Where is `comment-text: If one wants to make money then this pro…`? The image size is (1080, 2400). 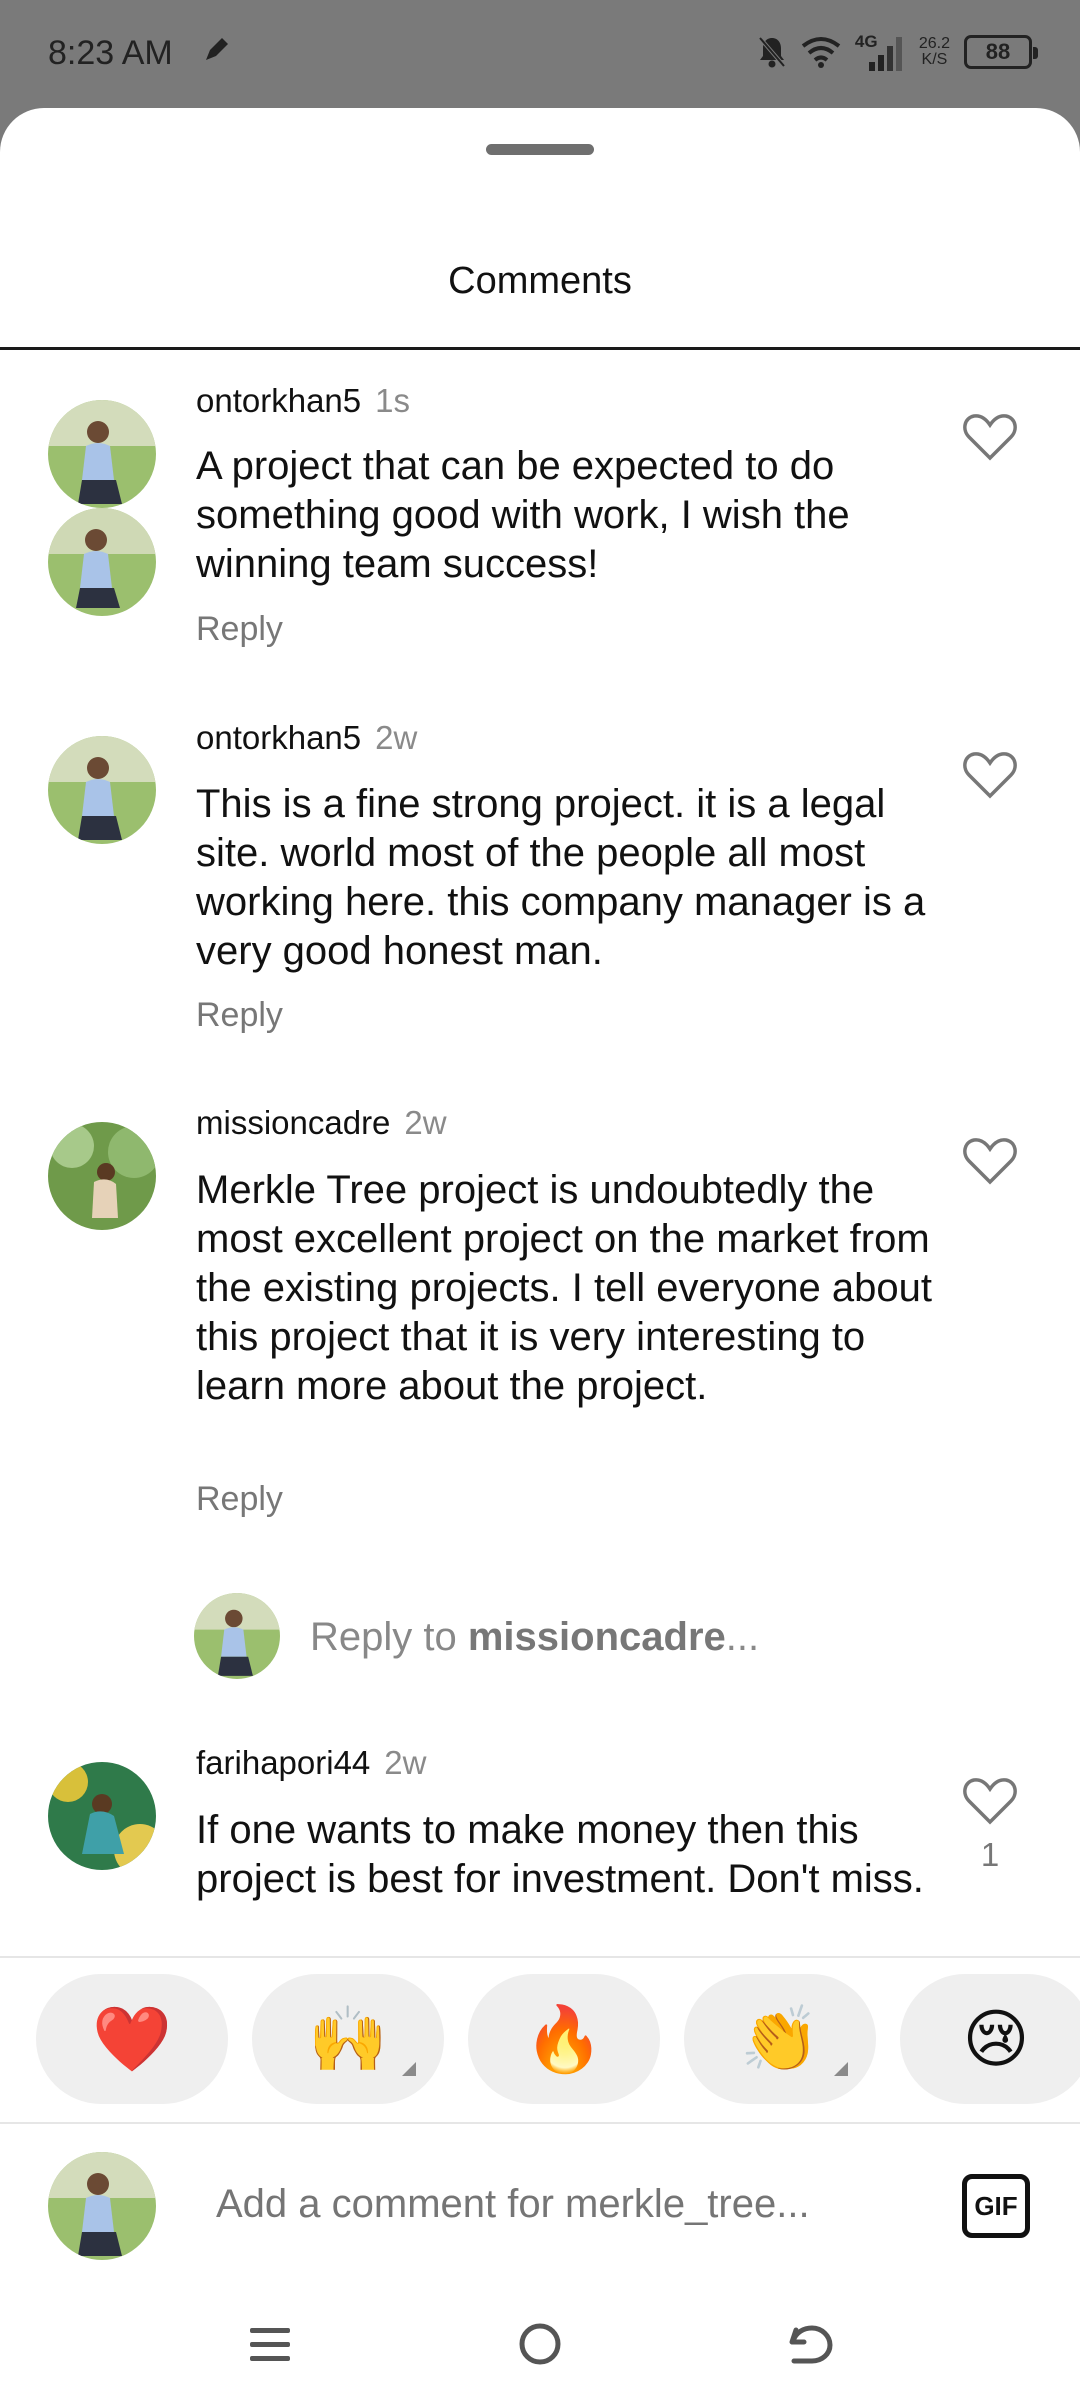
comment-text: If one wants to make money then this pro… is located at coordinates (560, 1854).